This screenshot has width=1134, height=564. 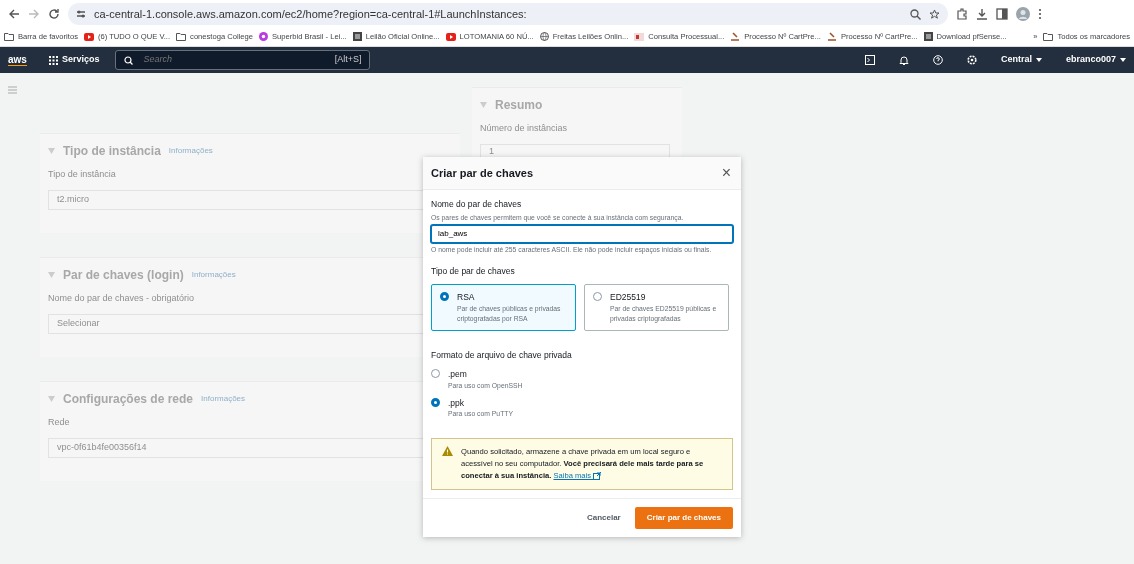 What do you see at coordinates (603, 518) in the screenshot?
I see `cancel-button: Cancelar` at bounding box center [603, 518].